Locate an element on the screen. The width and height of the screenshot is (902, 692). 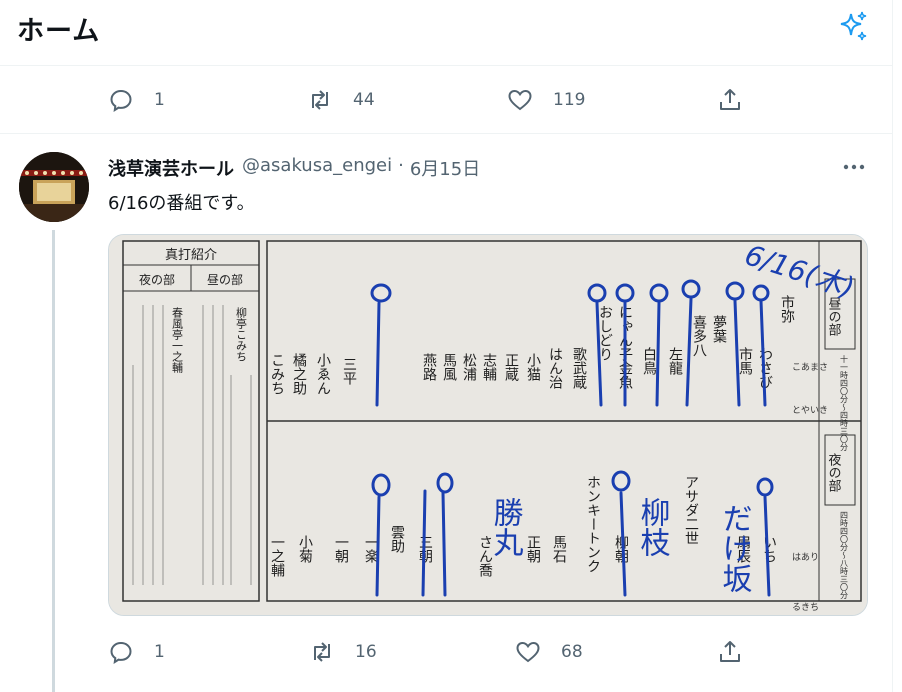
theater-photo-icon is located at coordinates (54, 187).